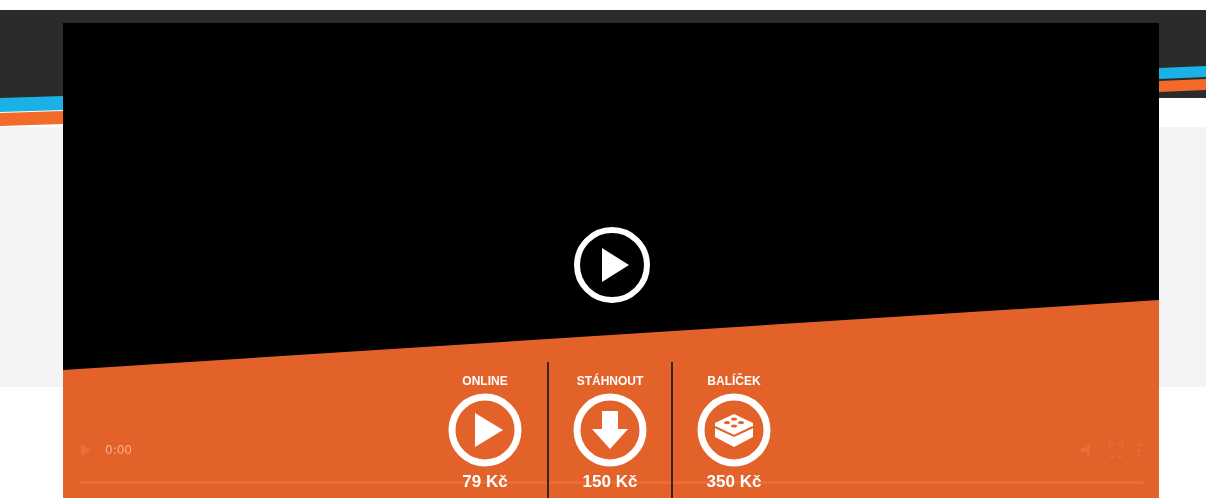 This screenshot has height=498, width=1206. What do you see at coordinates (734, 381) in the screenshot?
I see `option-label: BALÍČEK` at bounding box center [734, 381].